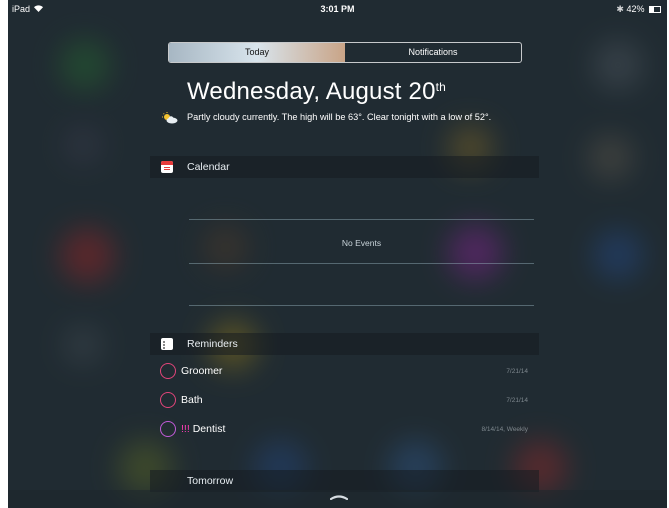 This screenshot has width=669, height=508. I want to click on reminder-date: 8/14/14, Weekly, so click(505, 429).